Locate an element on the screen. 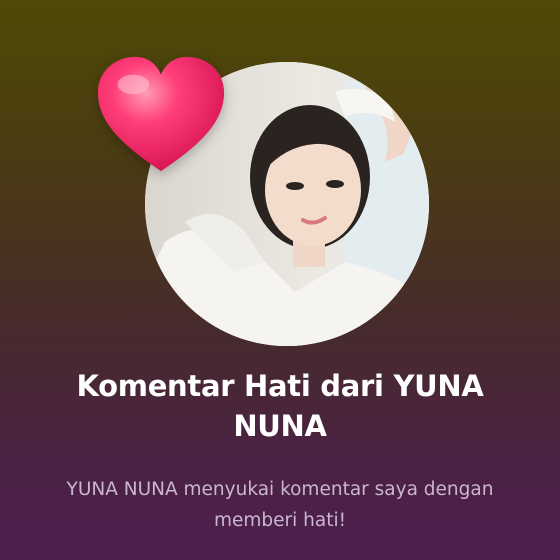  heart-icon is located at coordinates (161, 114).